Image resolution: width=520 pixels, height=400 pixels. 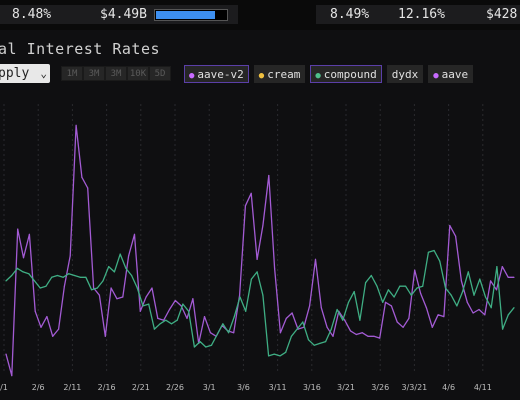 What do you see at coordinates (80, 49) in the screenshot?
I see `chart-title: al Interest Rates` at bounding box center [80, 49].